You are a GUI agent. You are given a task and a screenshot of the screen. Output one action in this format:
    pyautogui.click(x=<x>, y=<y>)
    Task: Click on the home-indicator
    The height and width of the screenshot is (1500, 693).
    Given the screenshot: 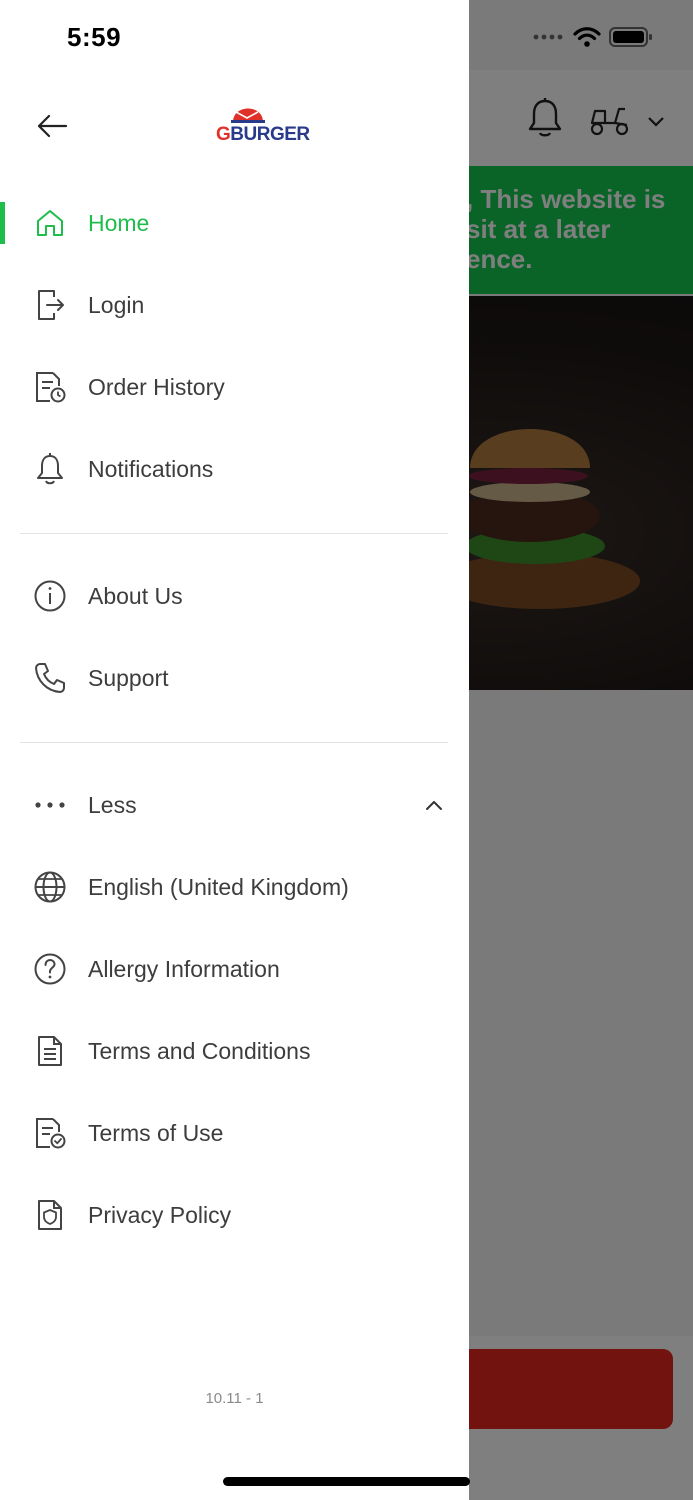 What is the action you would take?
    pyautogui.click(x=346, y=1481)
    